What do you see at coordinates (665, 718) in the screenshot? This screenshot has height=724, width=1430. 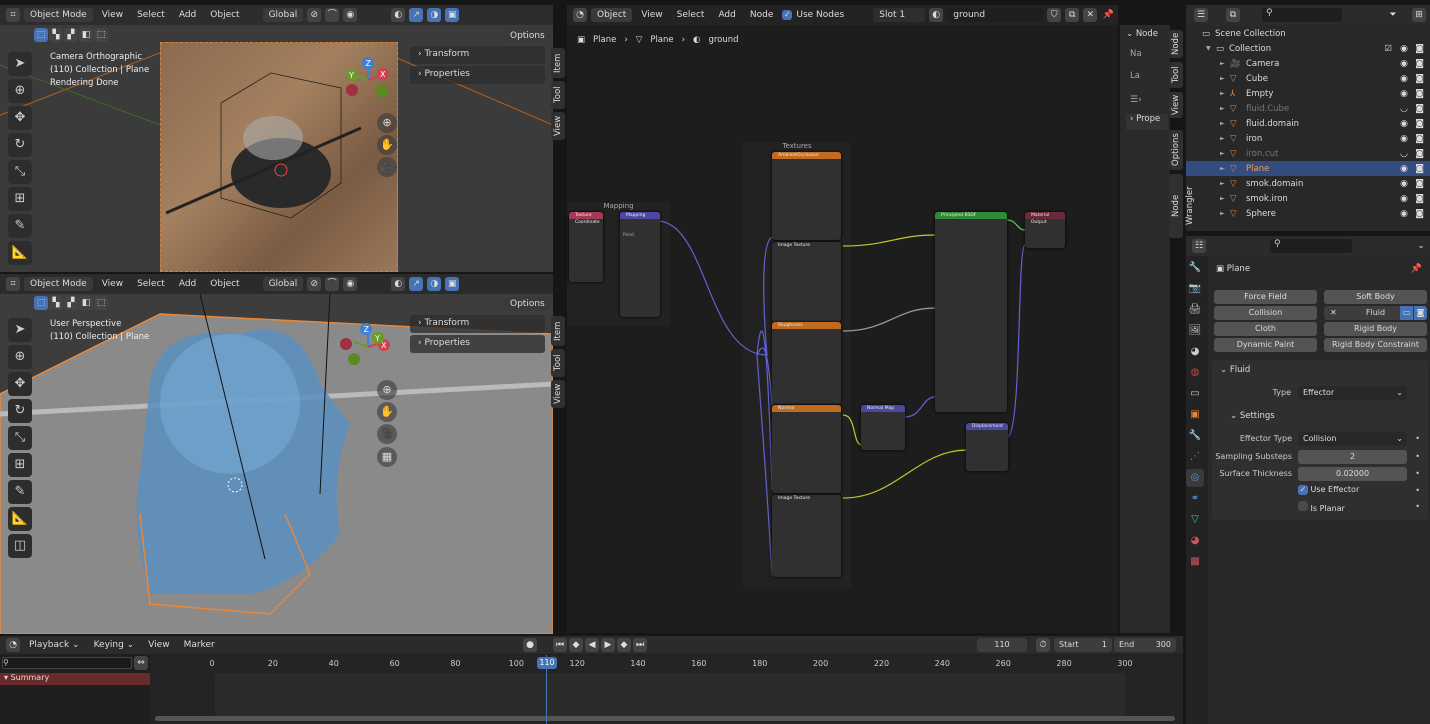 I see `horizontal-scrollbar` at bounding box center [665, 718].